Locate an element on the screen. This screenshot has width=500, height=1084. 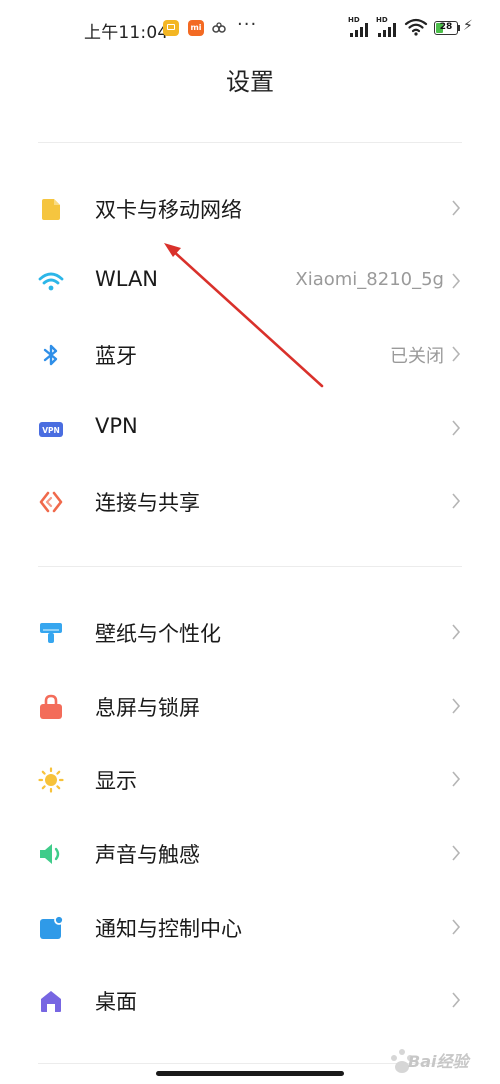
battery-level: 28 is located at coordinates (446, 27).